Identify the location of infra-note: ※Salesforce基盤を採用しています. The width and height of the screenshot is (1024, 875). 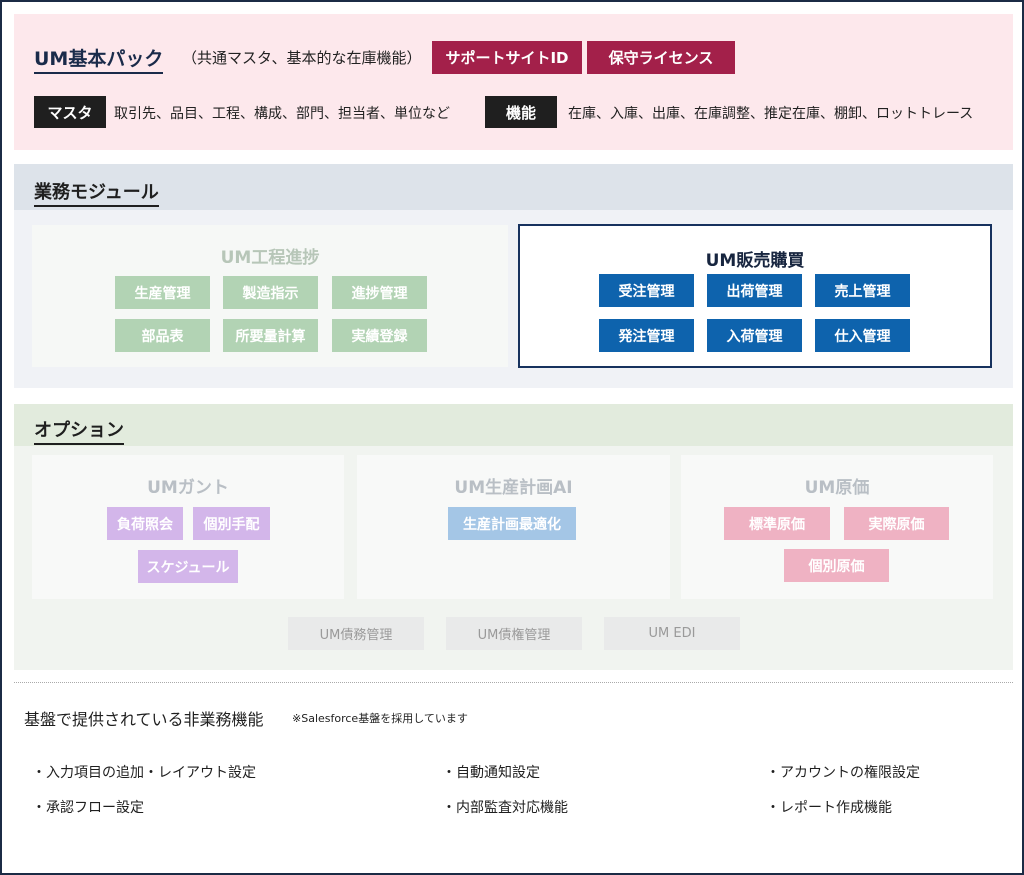
(380, 718).